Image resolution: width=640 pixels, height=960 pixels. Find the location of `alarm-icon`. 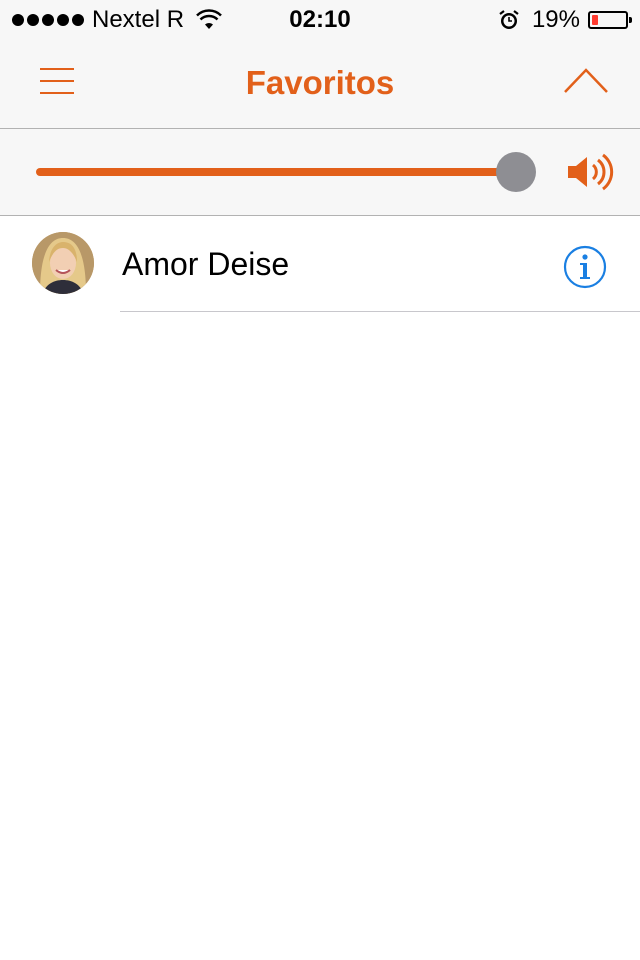

alarm-icon is located at coordinates (509, 19).